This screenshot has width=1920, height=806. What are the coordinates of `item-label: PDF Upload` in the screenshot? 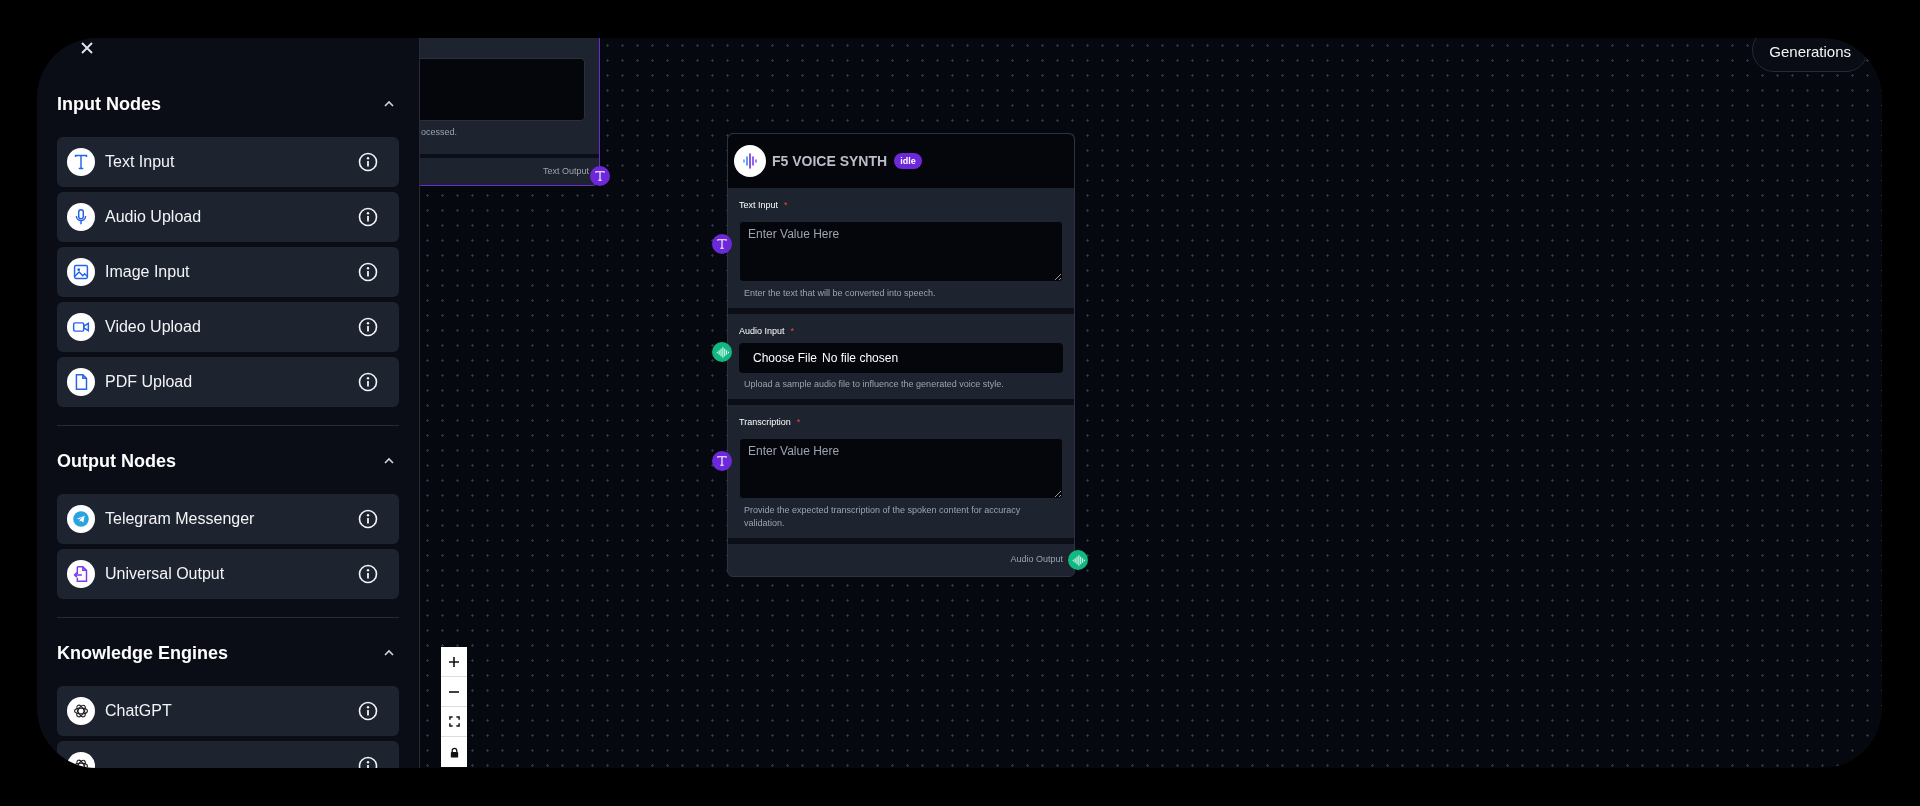 It's located at (149, 382).